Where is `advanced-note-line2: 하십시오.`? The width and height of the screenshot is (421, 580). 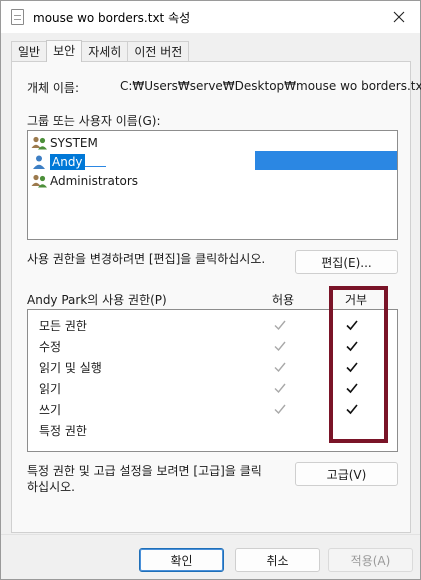
advanced-note-line2: 하십시오. is located at coordinates (51, 487).